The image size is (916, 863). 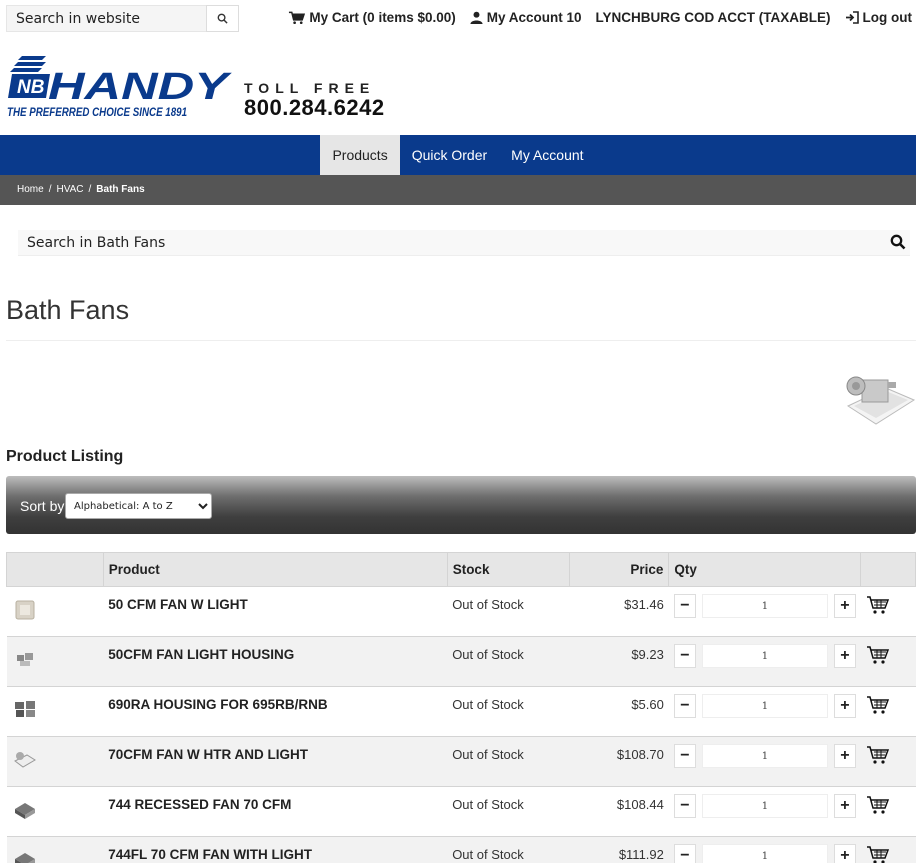 What do you see at coordinates (461, 340) in the screenshot?
I see `divider` at bounding box center [461, 340].